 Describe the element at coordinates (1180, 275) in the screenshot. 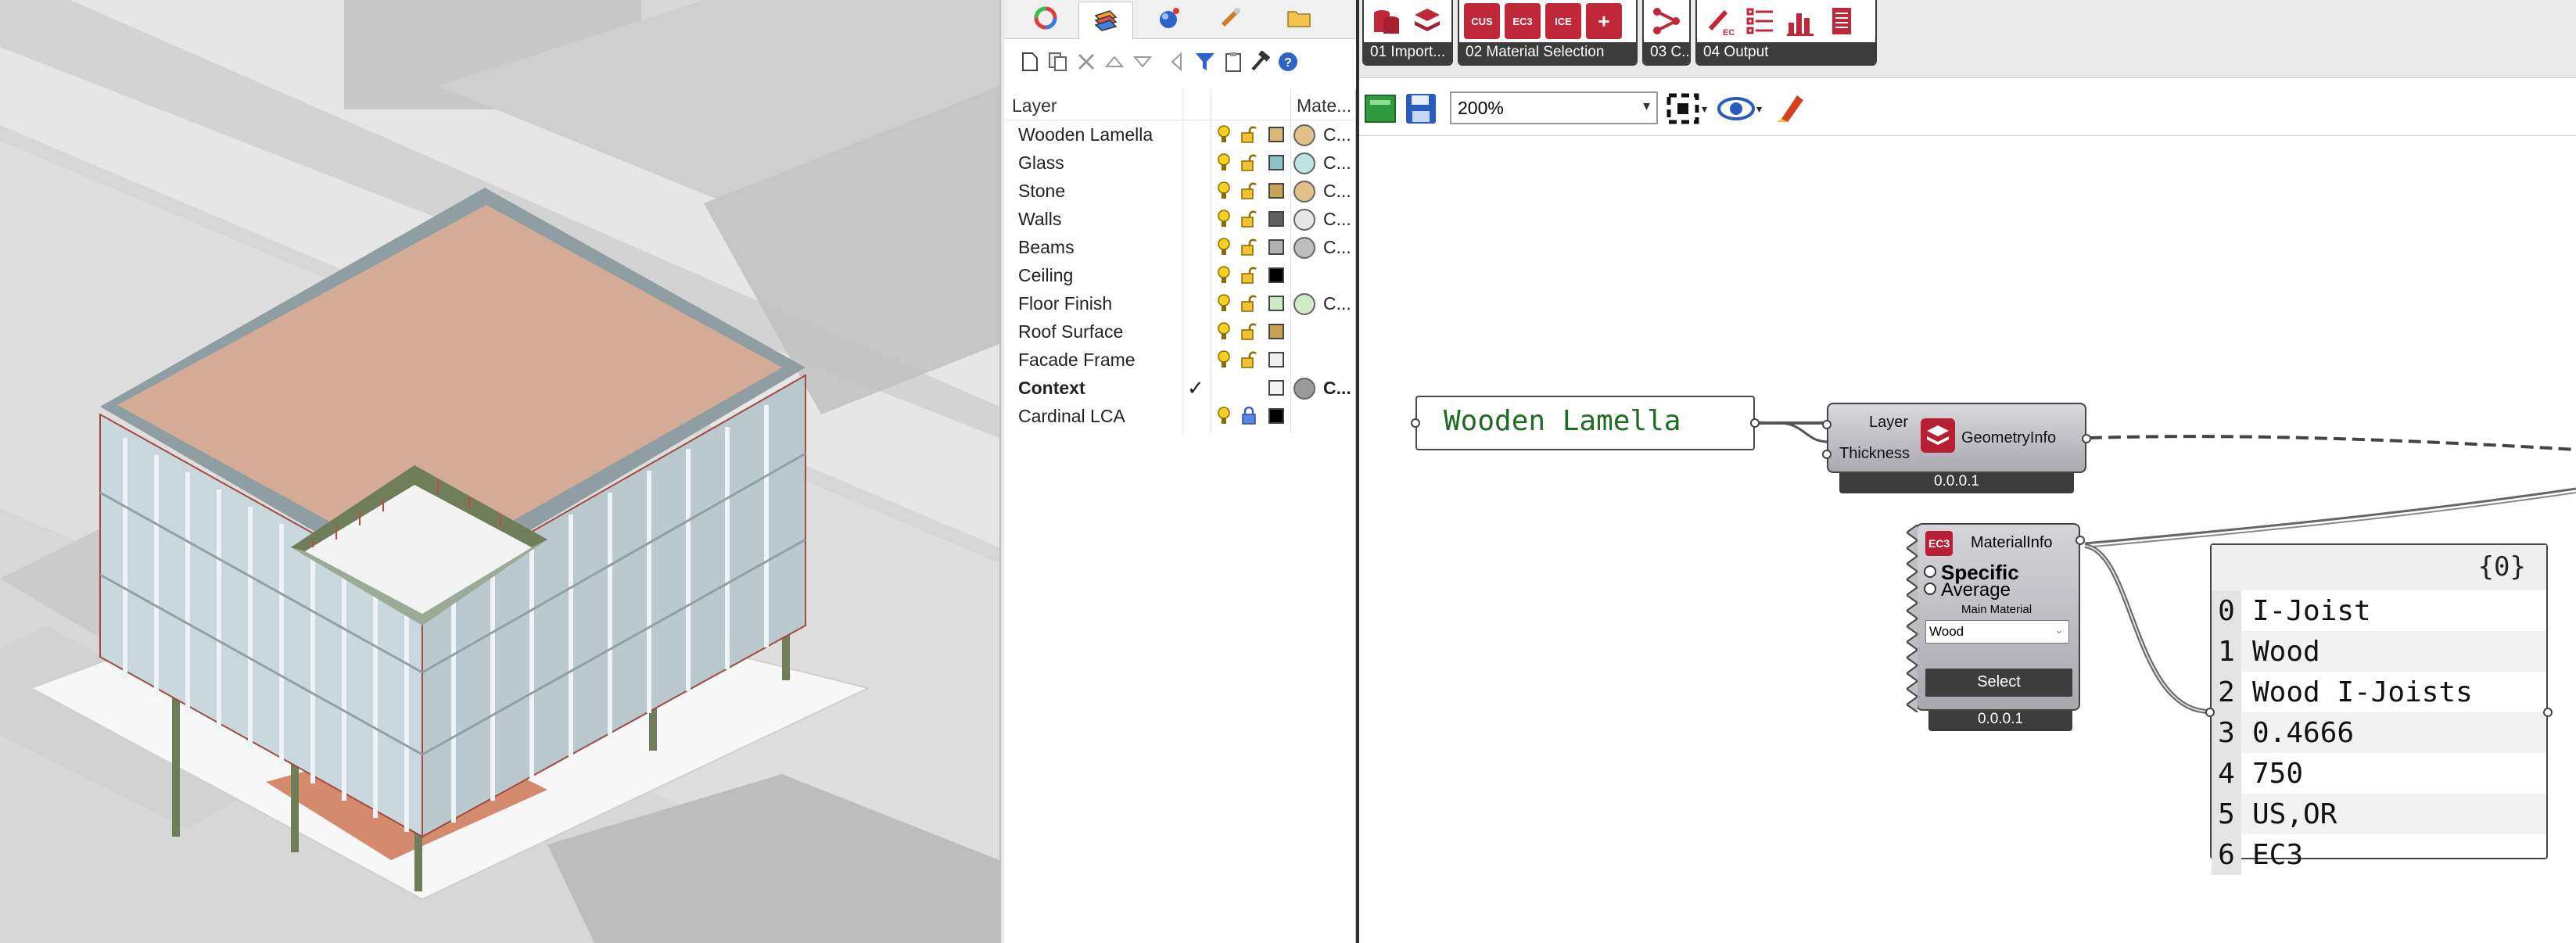

I see `layer-row: Ceiling` at that location.